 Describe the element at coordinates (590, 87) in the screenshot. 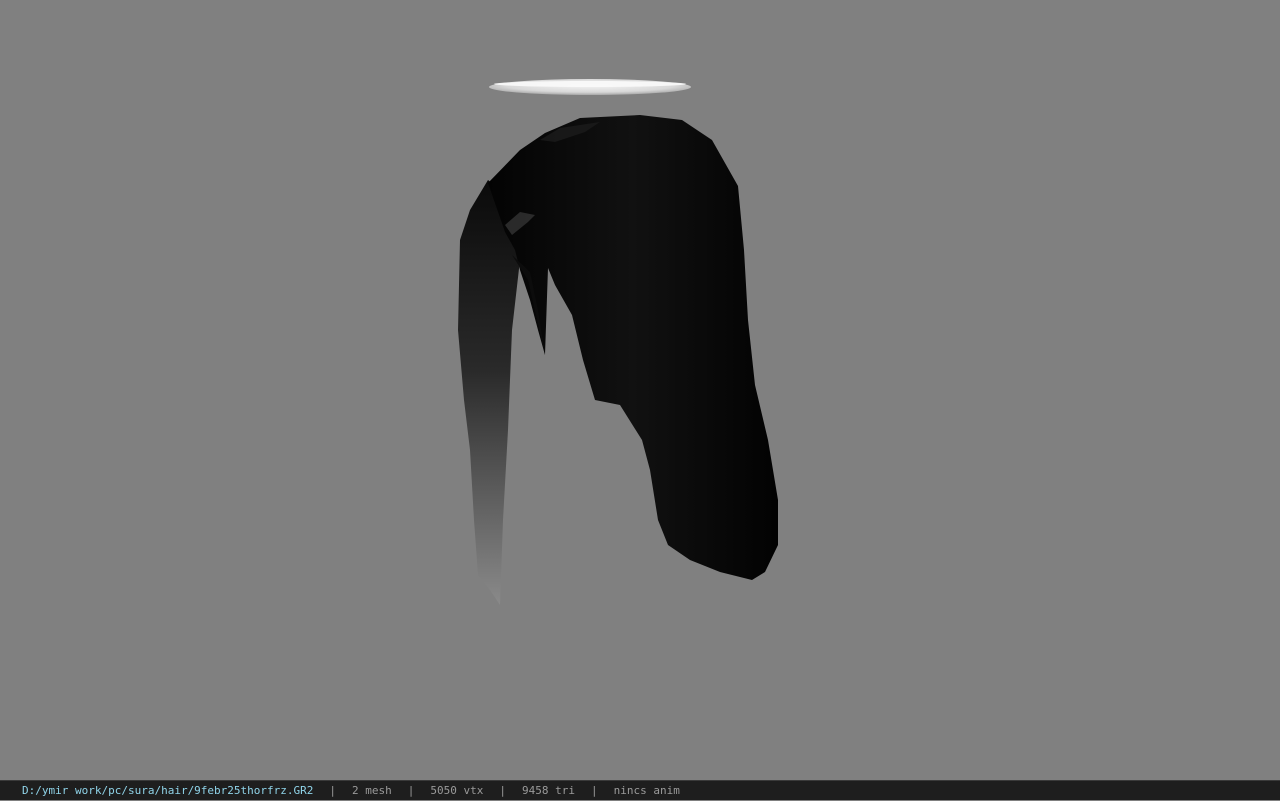

I see `halo-ring-icon` at that location.